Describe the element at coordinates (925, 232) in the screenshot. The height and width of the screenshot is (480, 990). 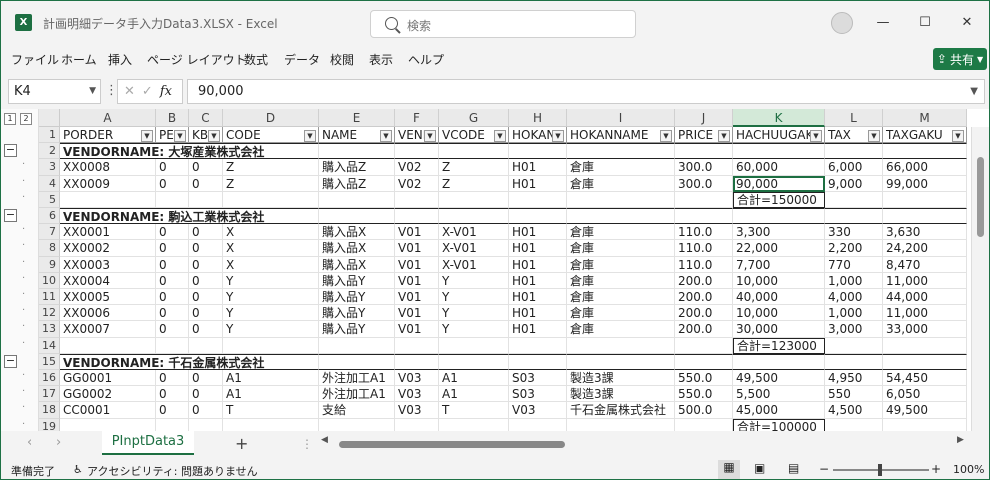
I see `grid-cell: 3,630` at that location.